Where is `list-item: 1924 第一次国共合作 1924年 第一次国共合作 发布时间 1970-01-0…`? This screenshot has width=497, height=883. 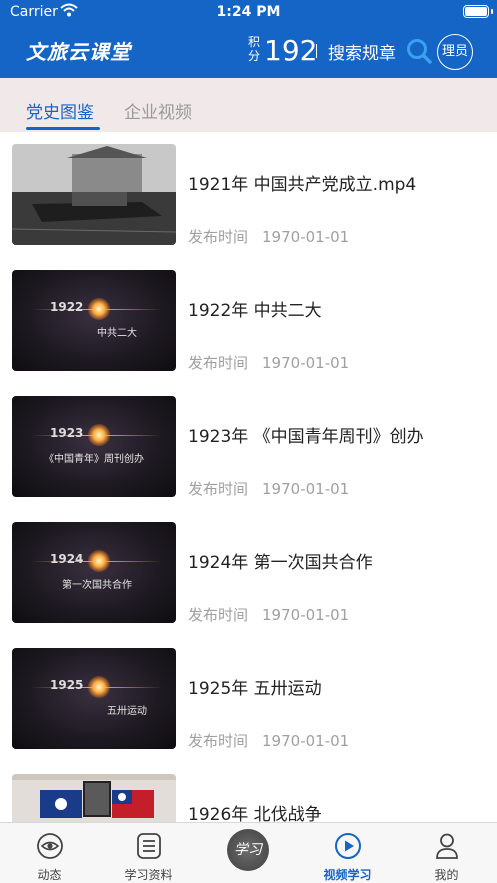 list-item: 1924 第一次国共合作 1924年 第一次国共合作 发布时间 1970-01-0… is located at coordinates (248, 573).